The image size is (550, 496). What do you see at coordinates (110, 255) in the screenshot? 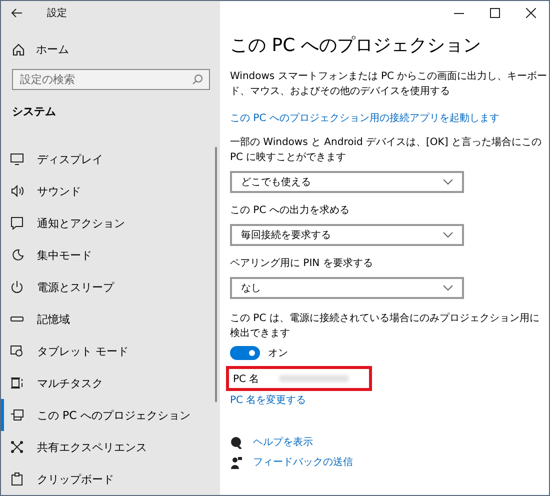
I see `sidebar-item: 集中モード` at bounding box center [110, 255].